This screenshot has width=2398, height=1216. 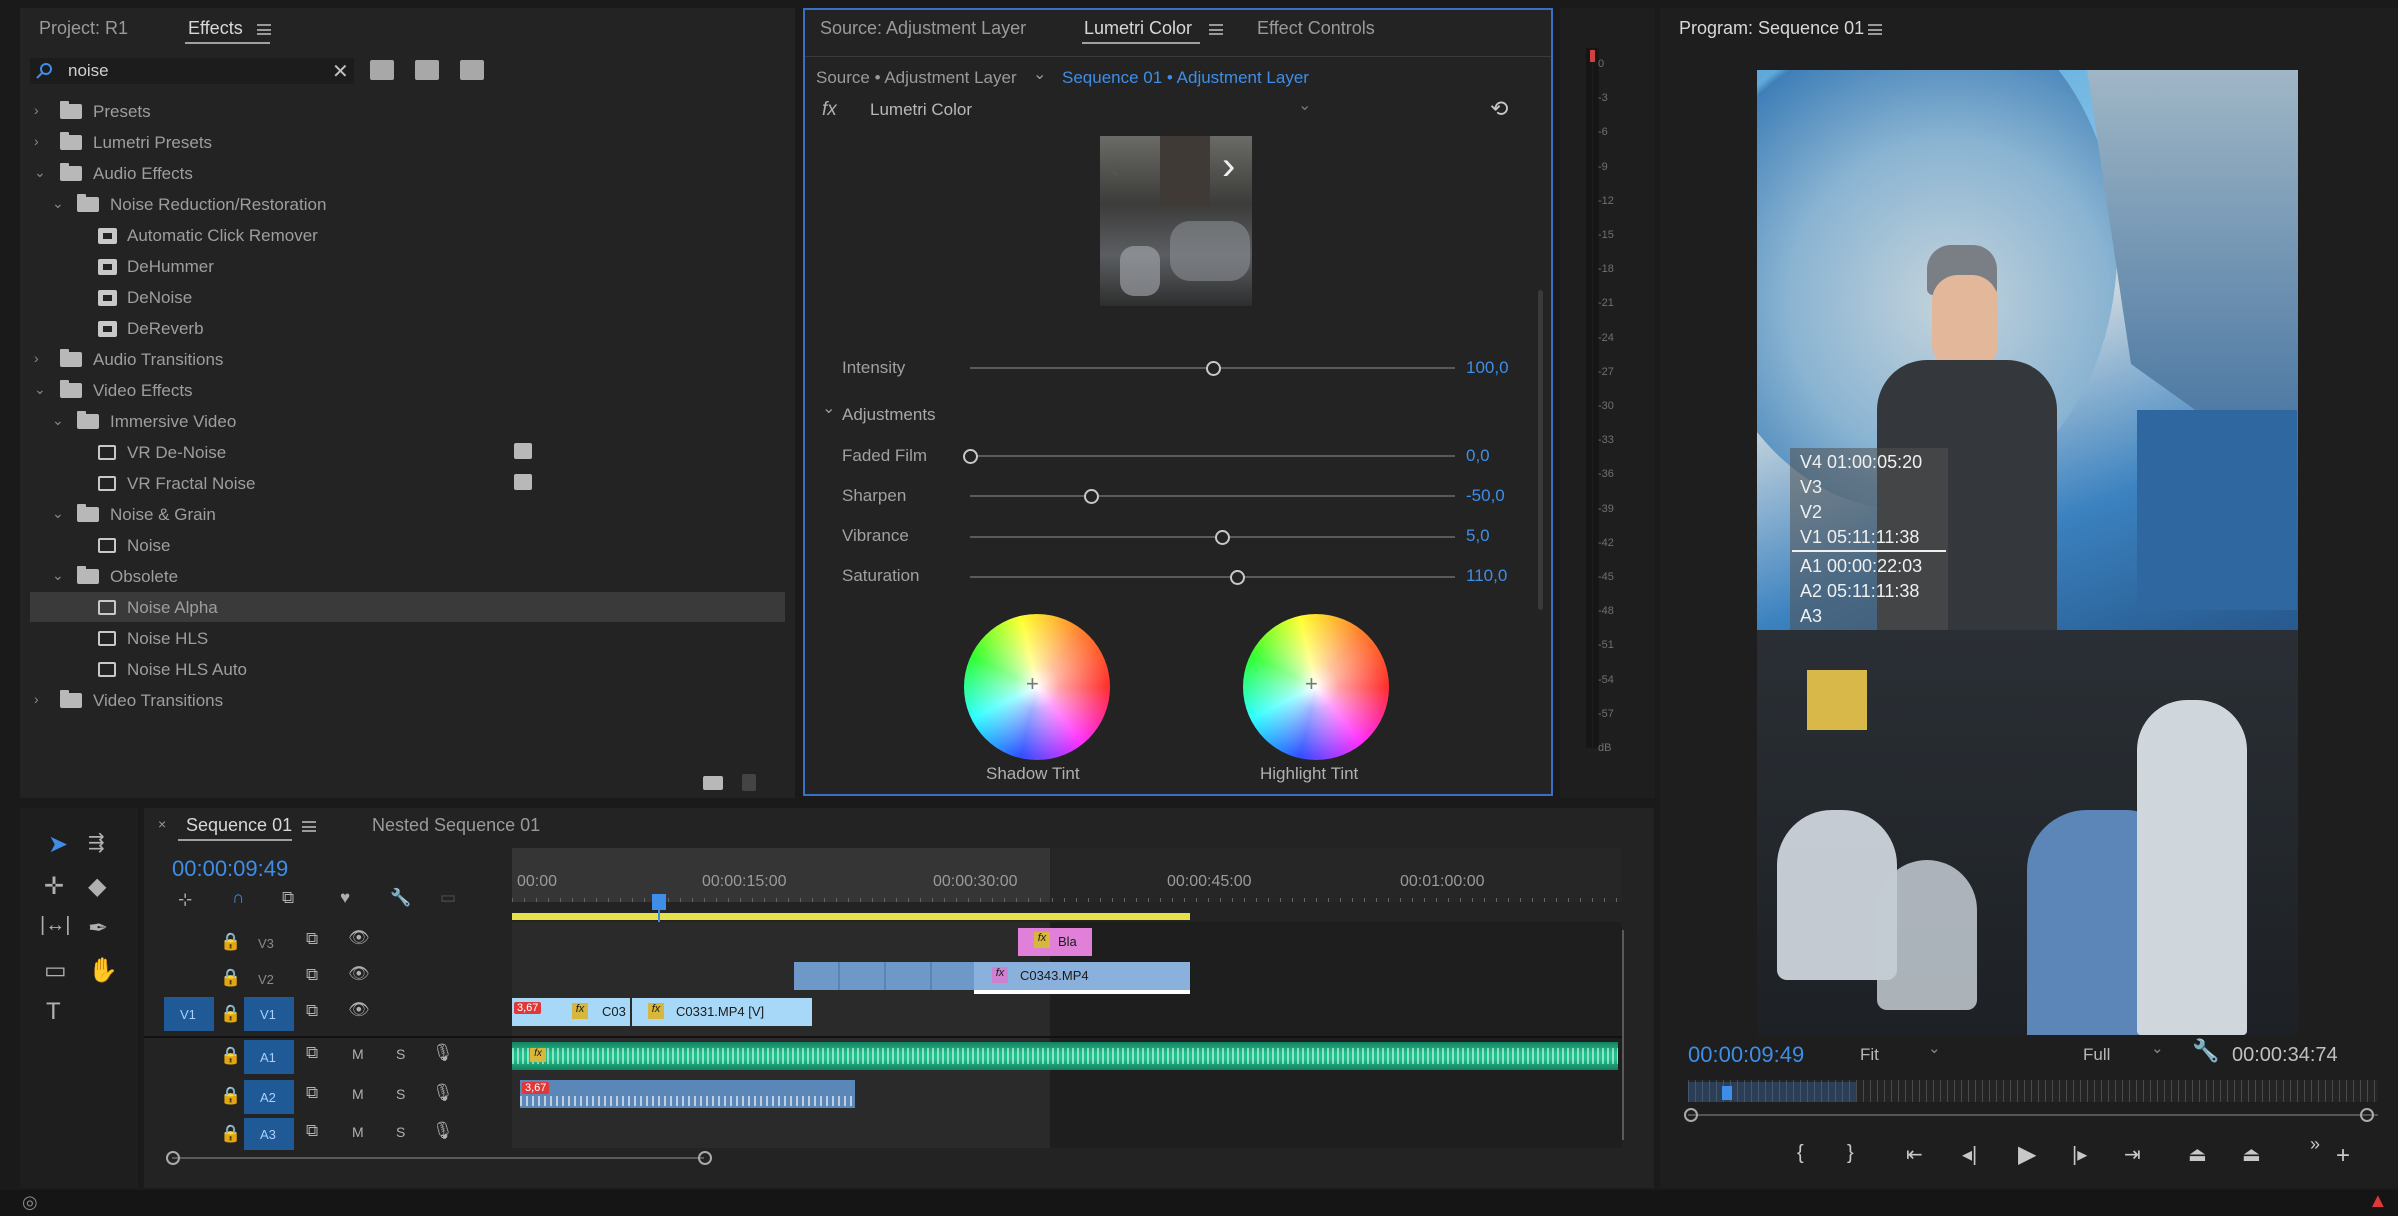 What do you see at coordinates (2033, 1115) in the screenshot?
I see `zoom-scrollbar` at bounding box center [2033, 1115].